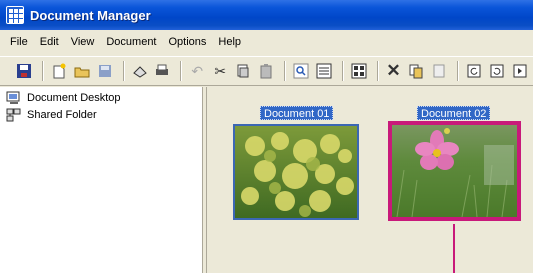 The width and height of the screenshot is (533, 273). I want to click on menu-edit: Edit, so click(49, 42).